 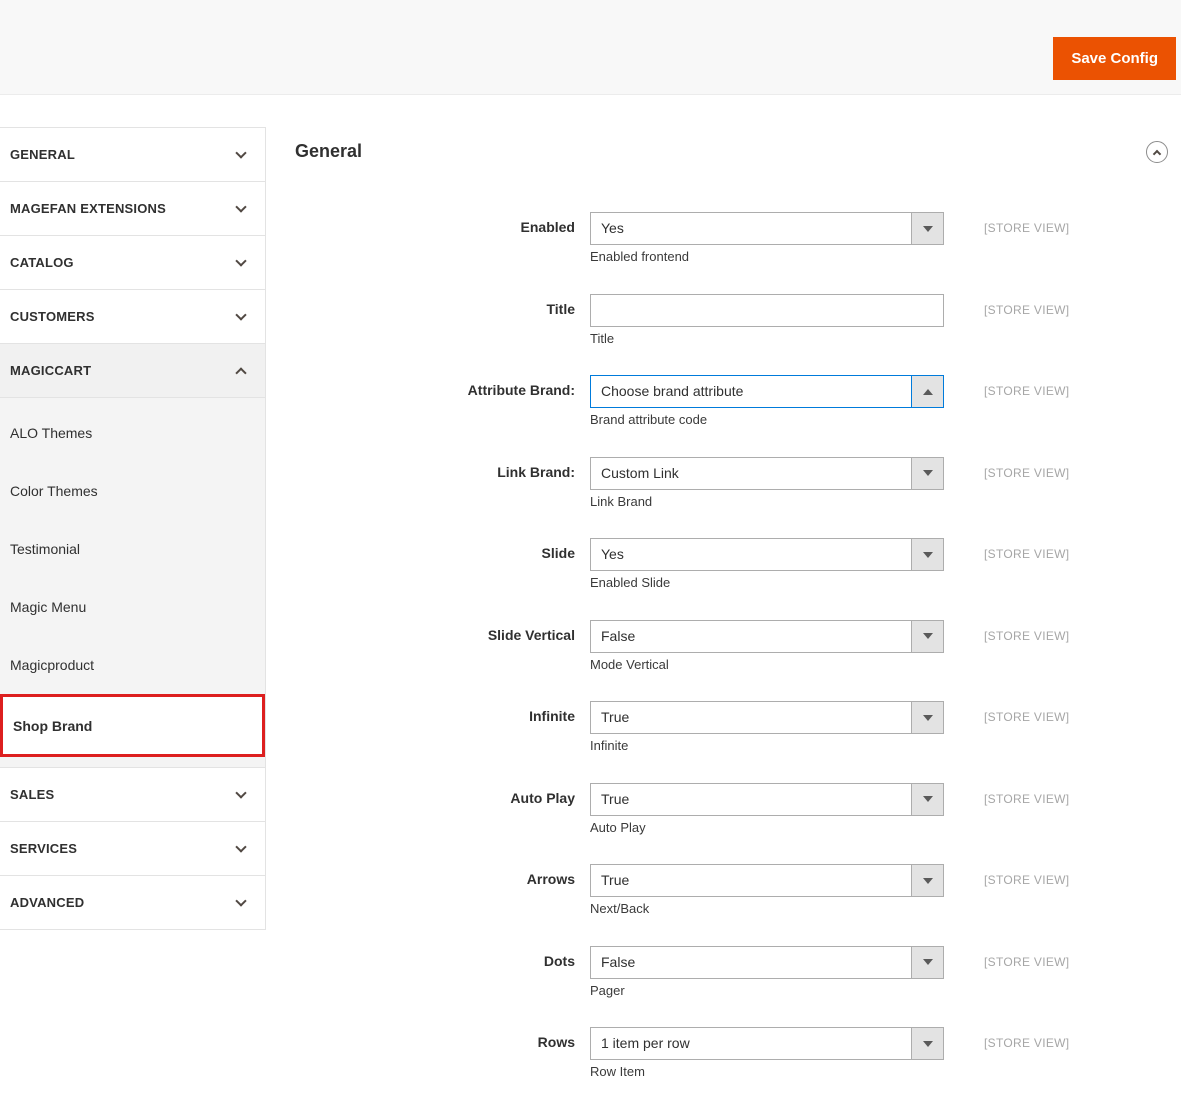 What do you see at coordinates (132, 491) in the screenshot?
I see `sidebar-subitem-color-themes: Color Themes` at bounding box center [132, 491].